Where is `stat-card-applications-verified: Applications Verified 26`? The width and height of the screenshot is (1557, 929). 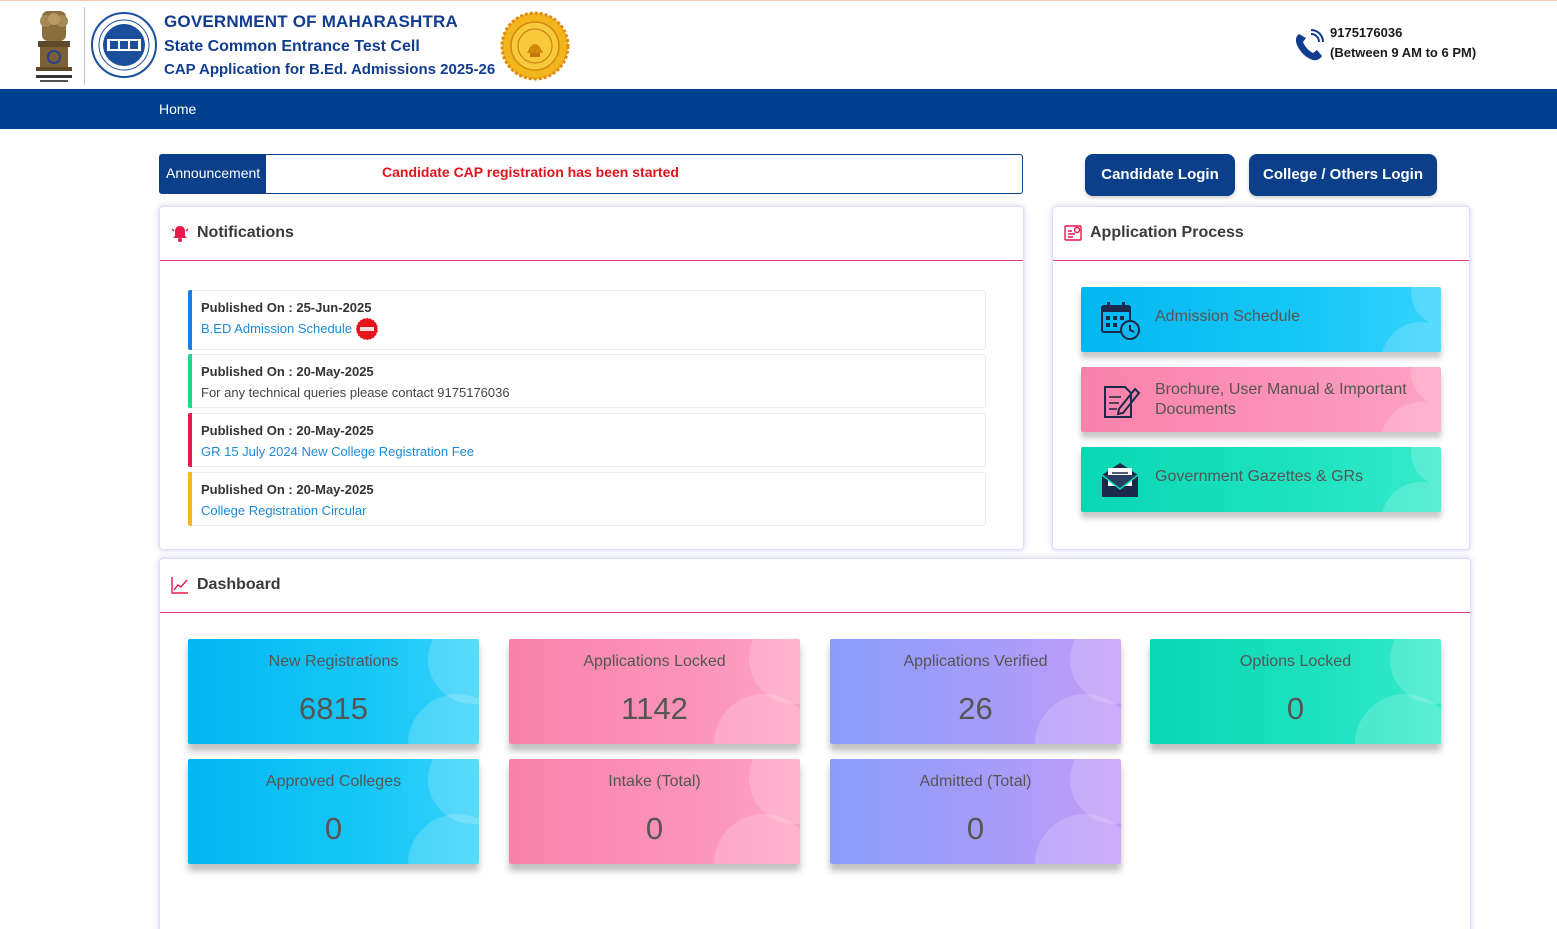
stat-card-applications-verified: Applications Verified 26 is located at coordinates (975, 691).